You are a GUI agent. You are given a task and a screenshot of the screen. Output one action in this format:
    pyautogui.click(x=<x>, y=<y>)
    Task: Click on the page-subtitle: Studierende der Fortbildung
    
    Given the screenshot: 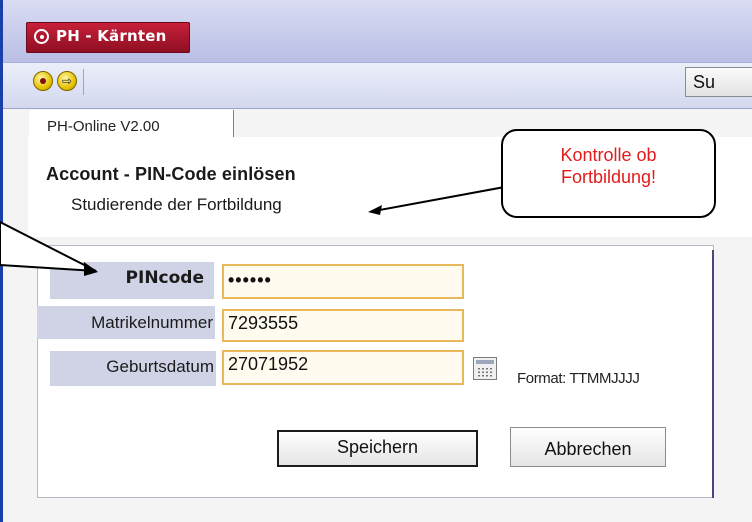 What is the action you would take?
    pyautogui.click(x=176, y=204)
    